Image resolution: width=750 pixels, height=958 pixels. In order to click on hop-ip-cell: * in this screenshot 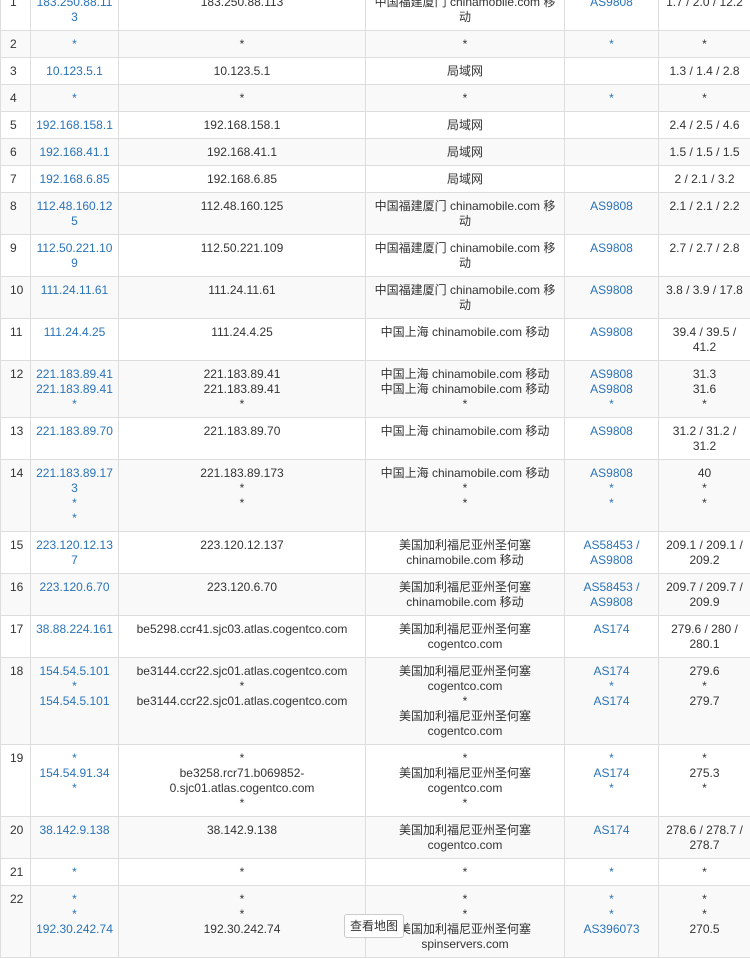, I will do `click(75, 98)`.